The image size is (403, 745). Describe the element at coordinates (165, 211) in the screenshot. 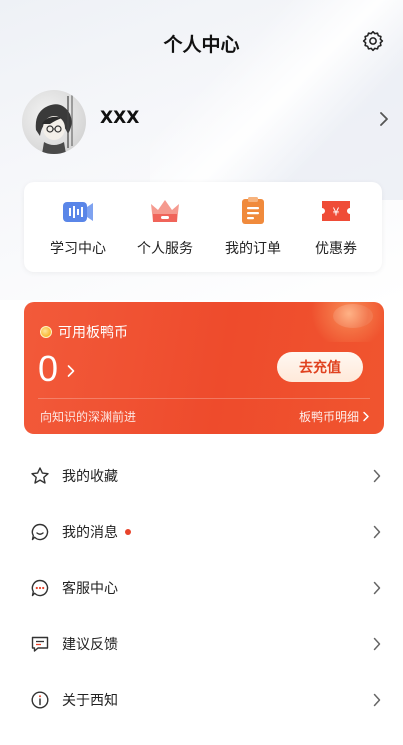

I see `crown-icon` at that location.